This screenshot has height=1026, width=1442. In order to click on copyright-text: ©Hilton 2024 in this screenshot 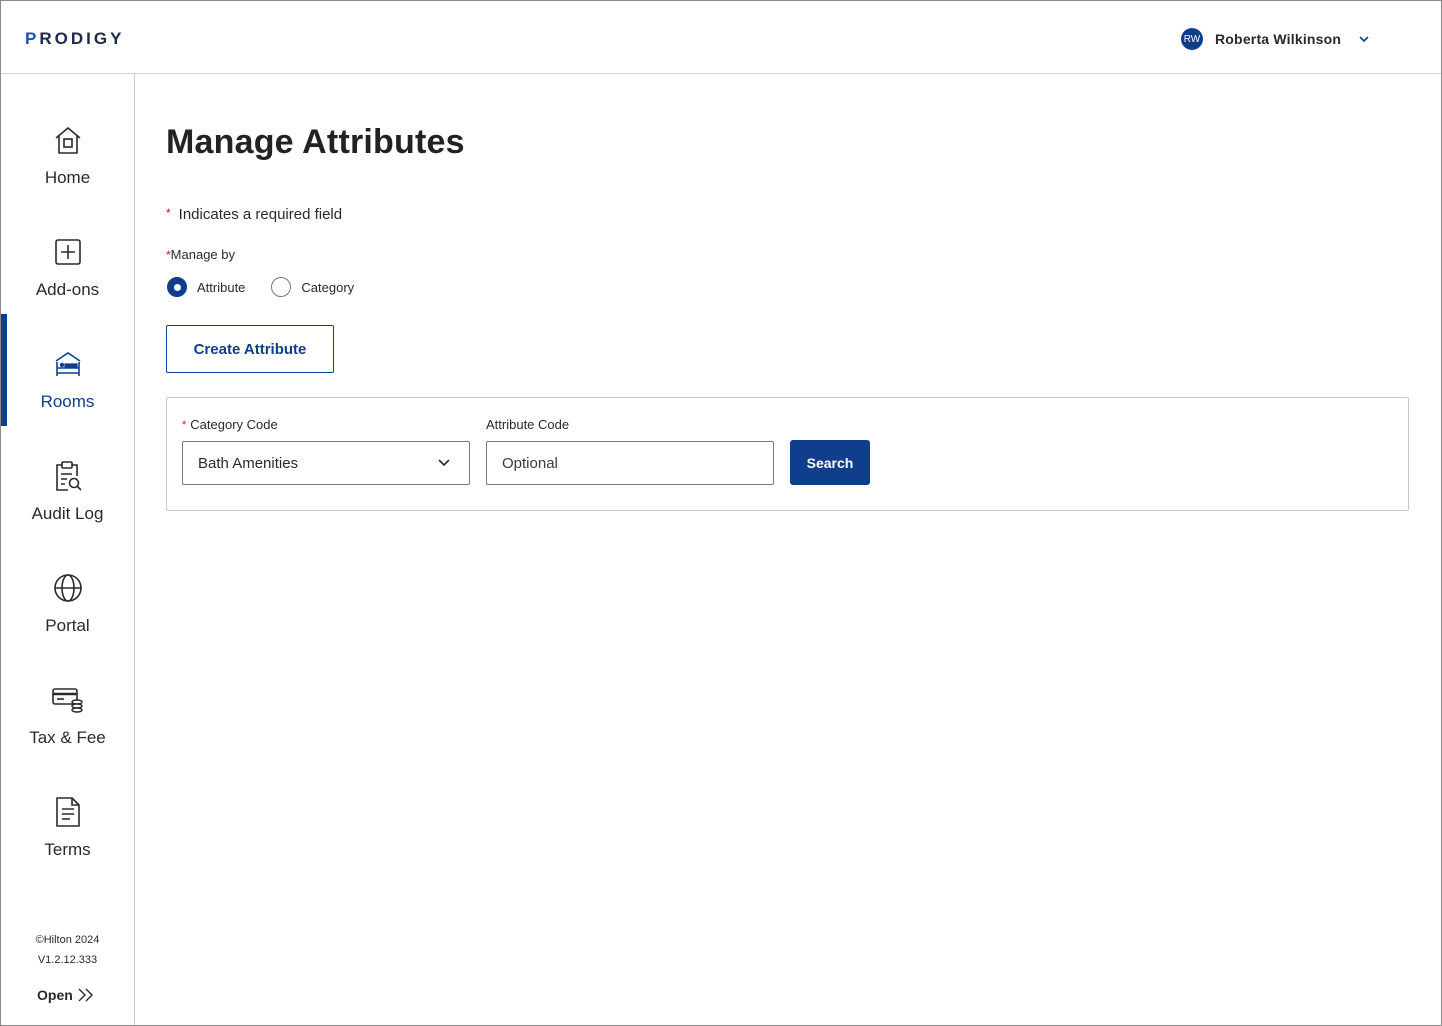, I will do `click(67, 940)`.